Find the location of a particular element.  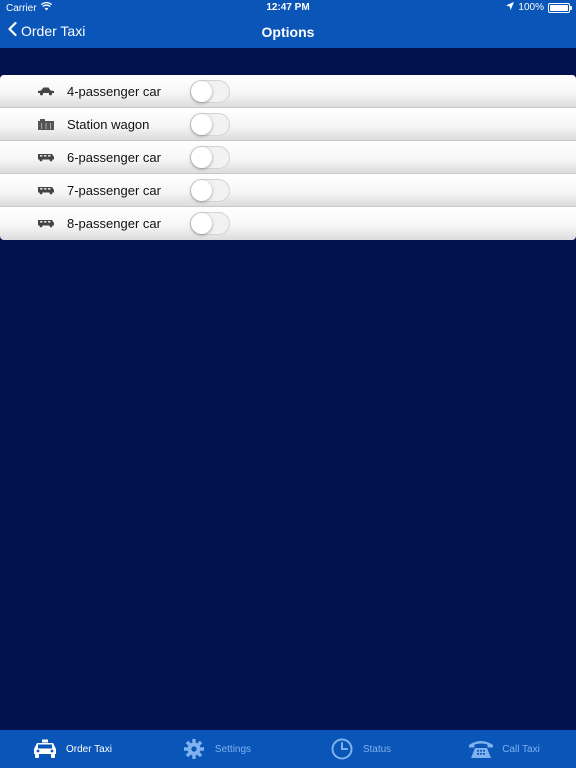

tab-settings: Settings is located at coordinates (216, 749).